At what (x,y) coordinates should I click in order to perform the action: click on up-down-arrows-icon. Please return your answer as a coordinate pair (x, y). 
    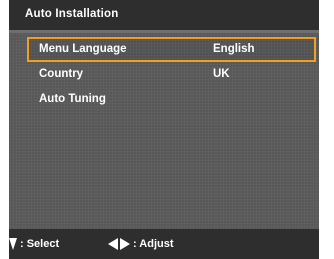
    Looking at the image, I should click on (9, 244).